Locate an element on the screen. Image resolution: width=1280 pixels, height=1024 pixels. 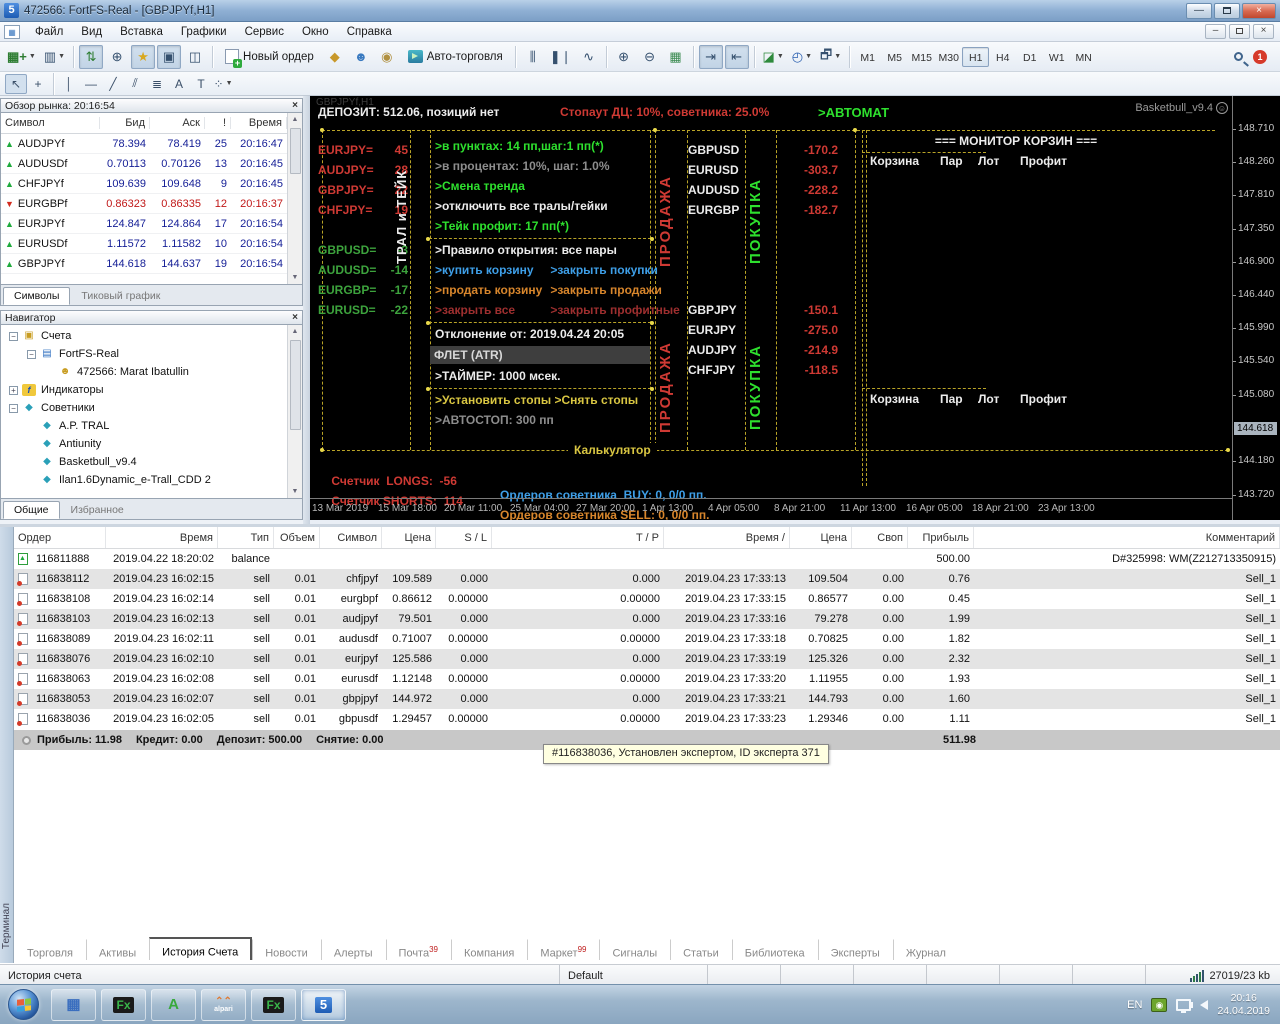
terminal-tab: Алерты is located at coordinates (353, 949).